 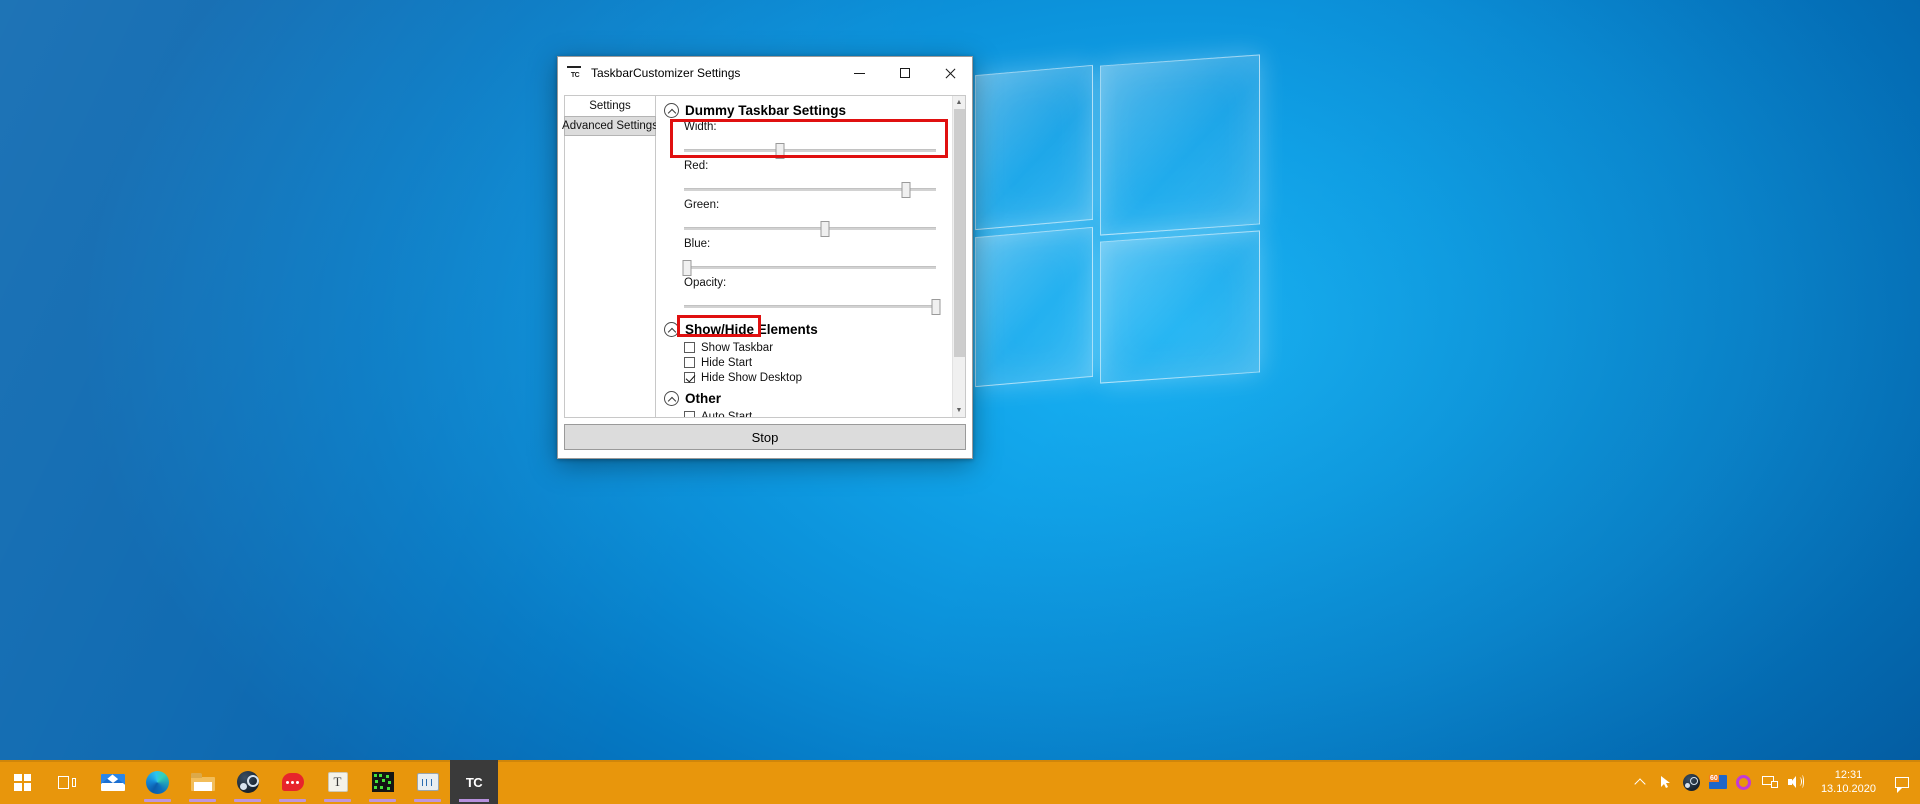 I want to click on fps-counter-icon: 60, so click(x=1717, y=782).